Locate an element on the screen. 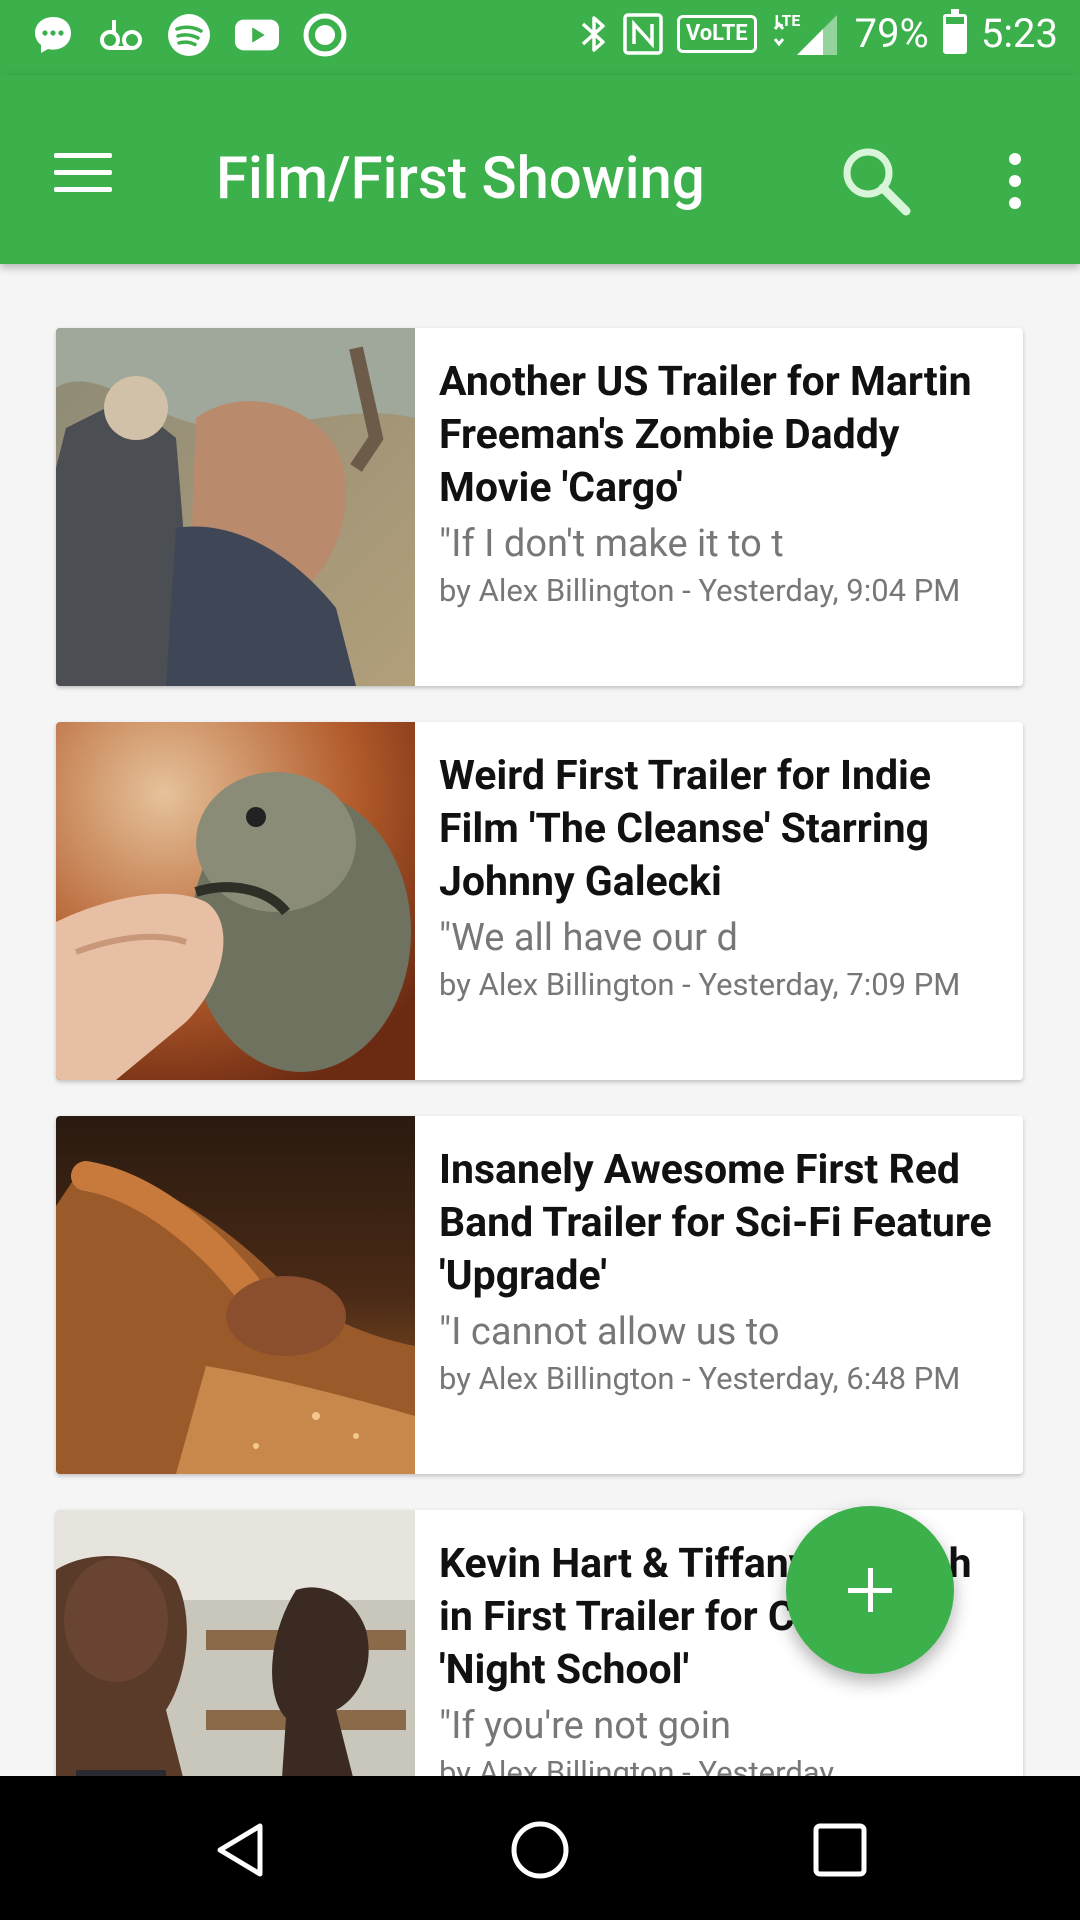 The image size is (1080, 1920). battery-icon is located at coordinates (954, 31).